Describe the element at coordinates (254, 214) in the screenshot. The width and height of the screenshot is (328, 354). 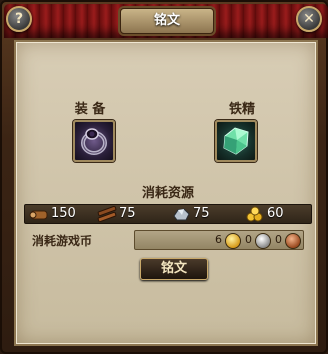
I see `gold-nuggets-icon` at that location.